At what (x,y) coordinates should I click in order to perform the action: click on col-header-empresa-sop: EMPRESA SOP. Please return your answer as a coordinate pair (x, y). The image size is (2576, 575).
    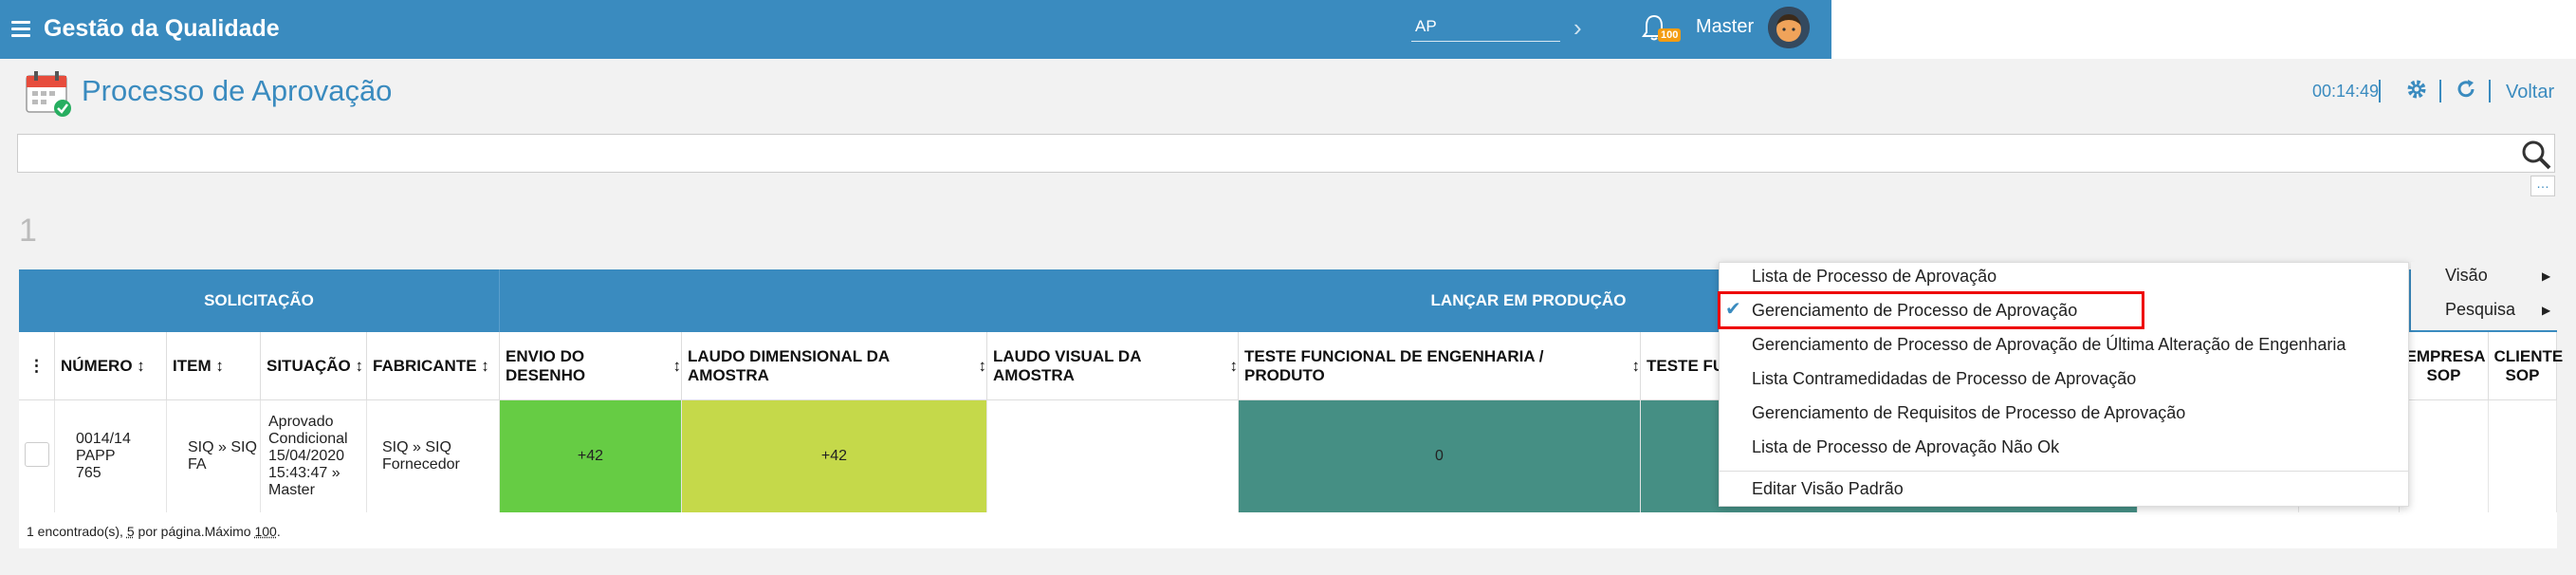
    Looking at the image, I should click on (2444, 366).